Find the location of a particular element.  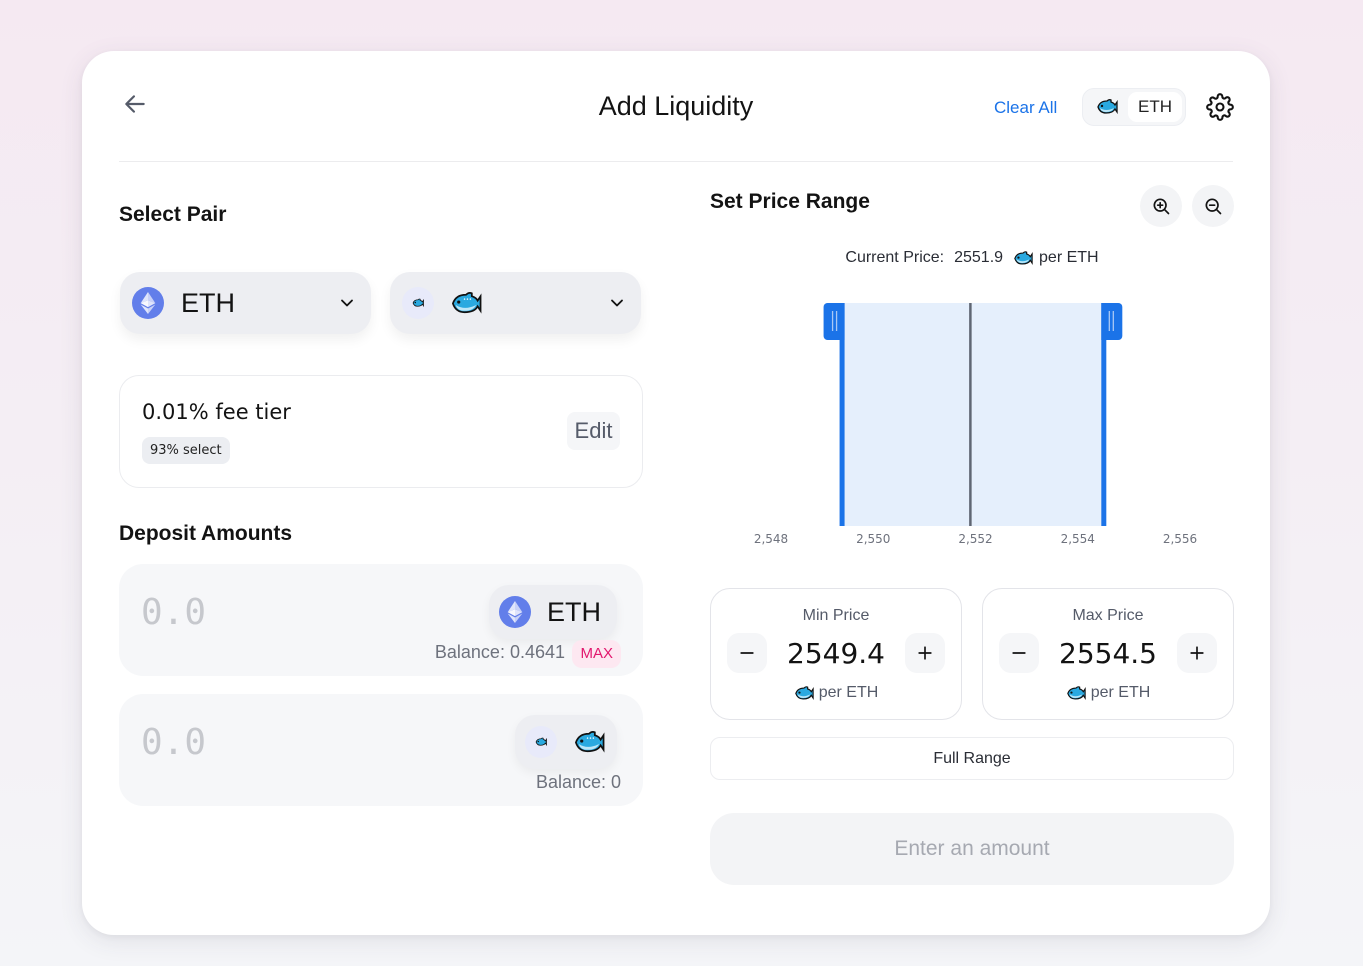

deposit-input-fish: Balance: 0 is located at coordinates (381, 750).